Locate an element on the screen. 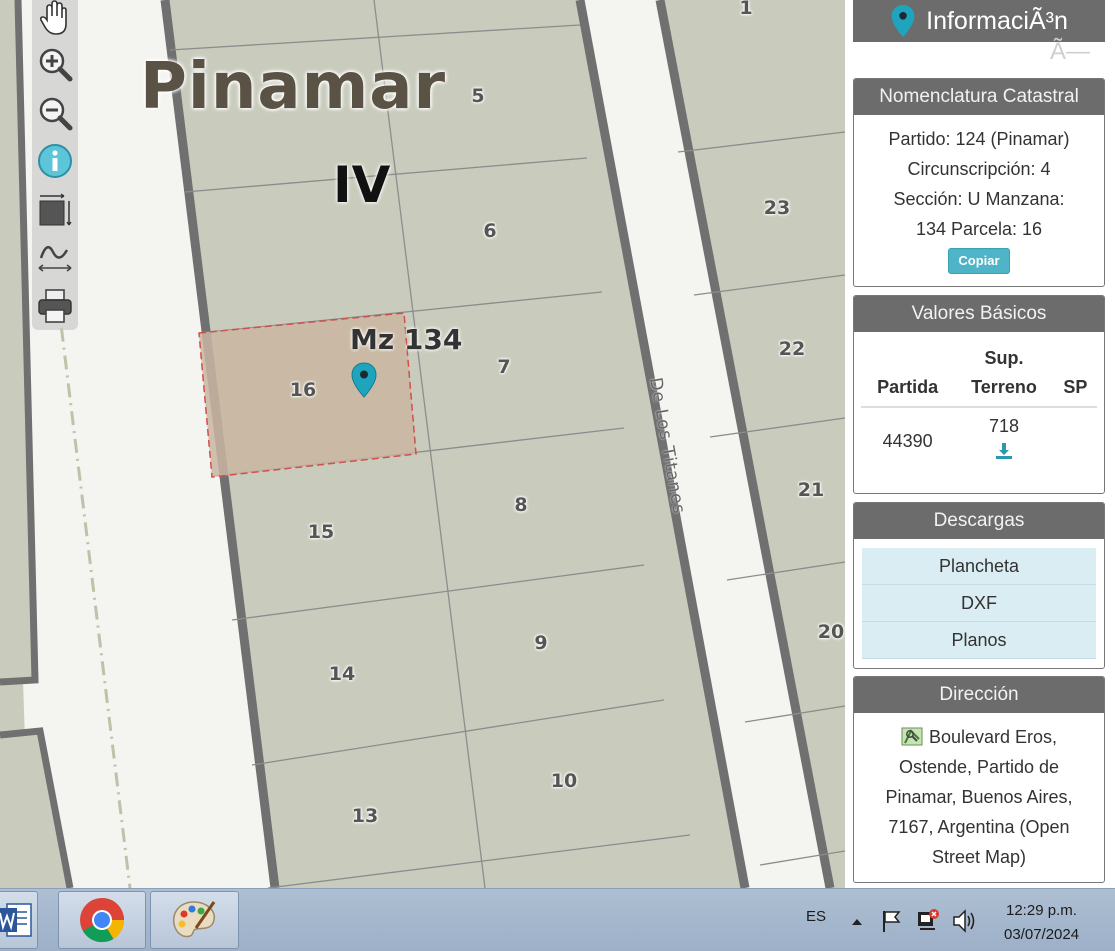 This screenshot has width=1115, height=951. nomenclatura-line: Circunscripción: 4 is located at coordinates (979, 169).